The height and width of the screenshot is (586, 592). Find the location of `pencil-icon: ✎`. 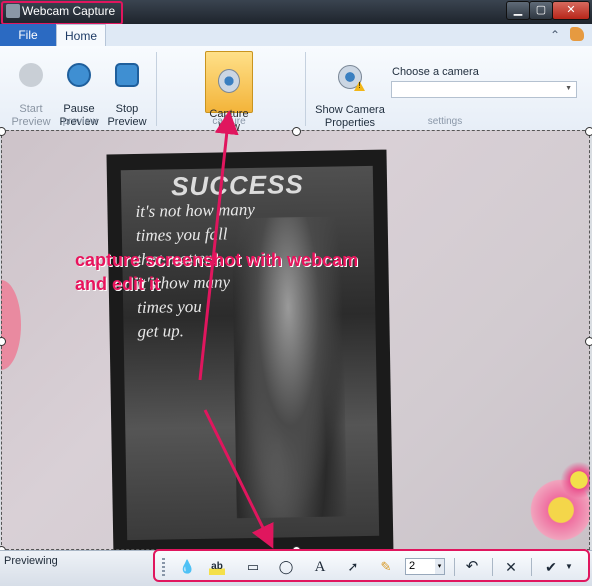

pencil-icon: ✎ is located at coordinates (386, 567).